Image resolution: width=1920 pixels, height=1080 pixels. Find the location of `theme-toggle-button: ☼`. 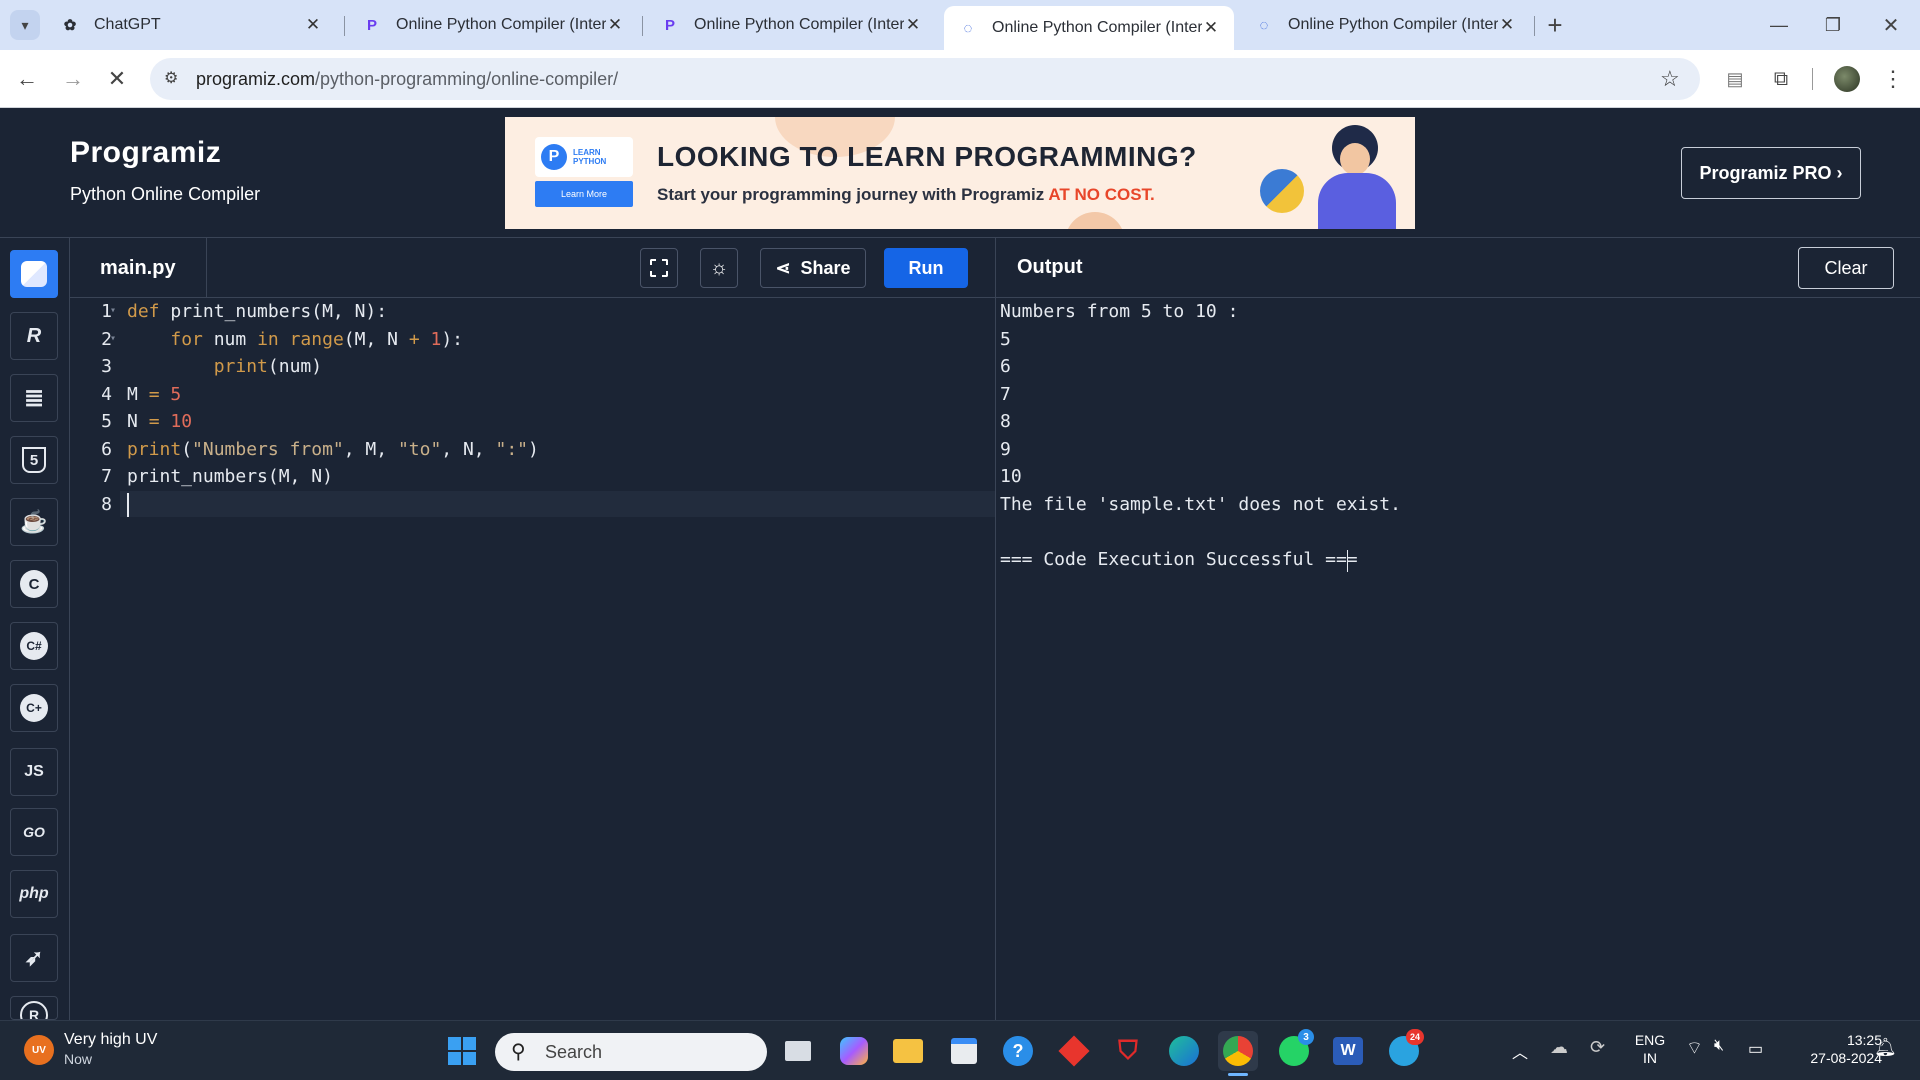

theme-toggle-button: ☼ is located at coordinates (719, 268).